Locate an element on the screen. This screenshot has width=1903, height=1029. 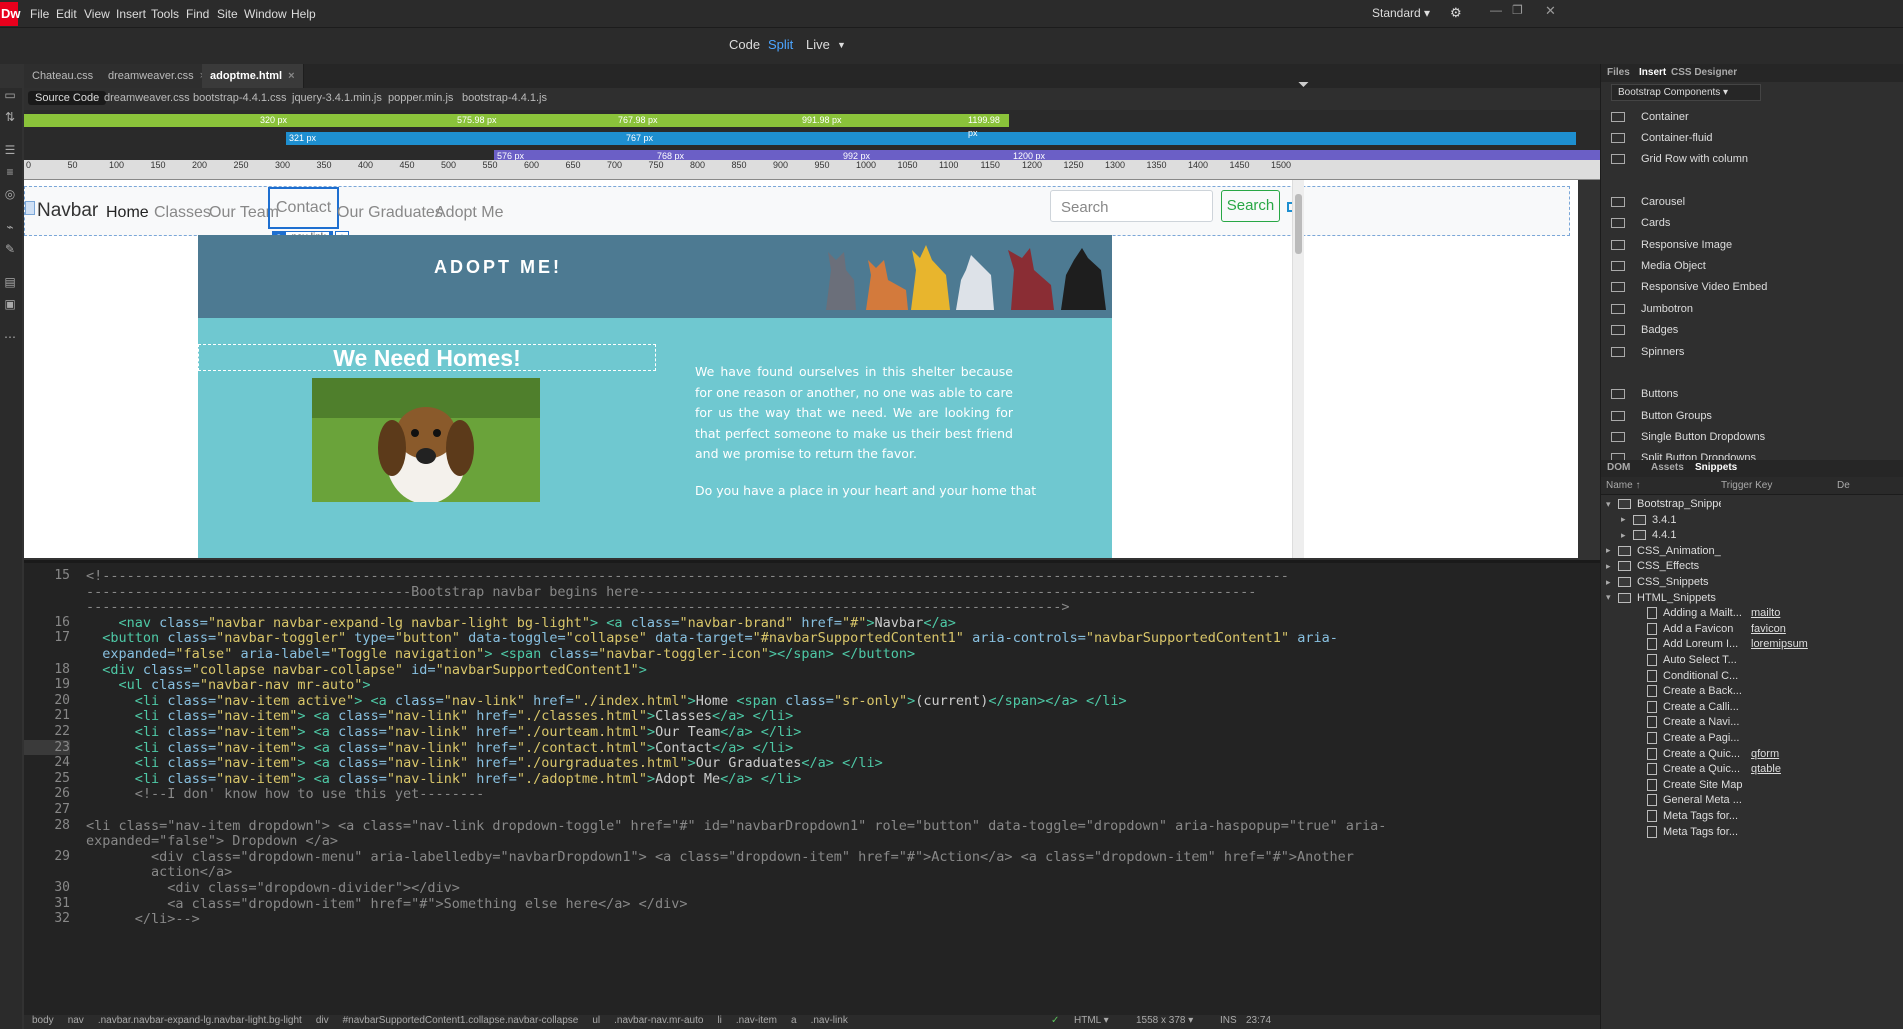
workspace-switcher: Standard ▾ is located at coordinates (1401, 13).